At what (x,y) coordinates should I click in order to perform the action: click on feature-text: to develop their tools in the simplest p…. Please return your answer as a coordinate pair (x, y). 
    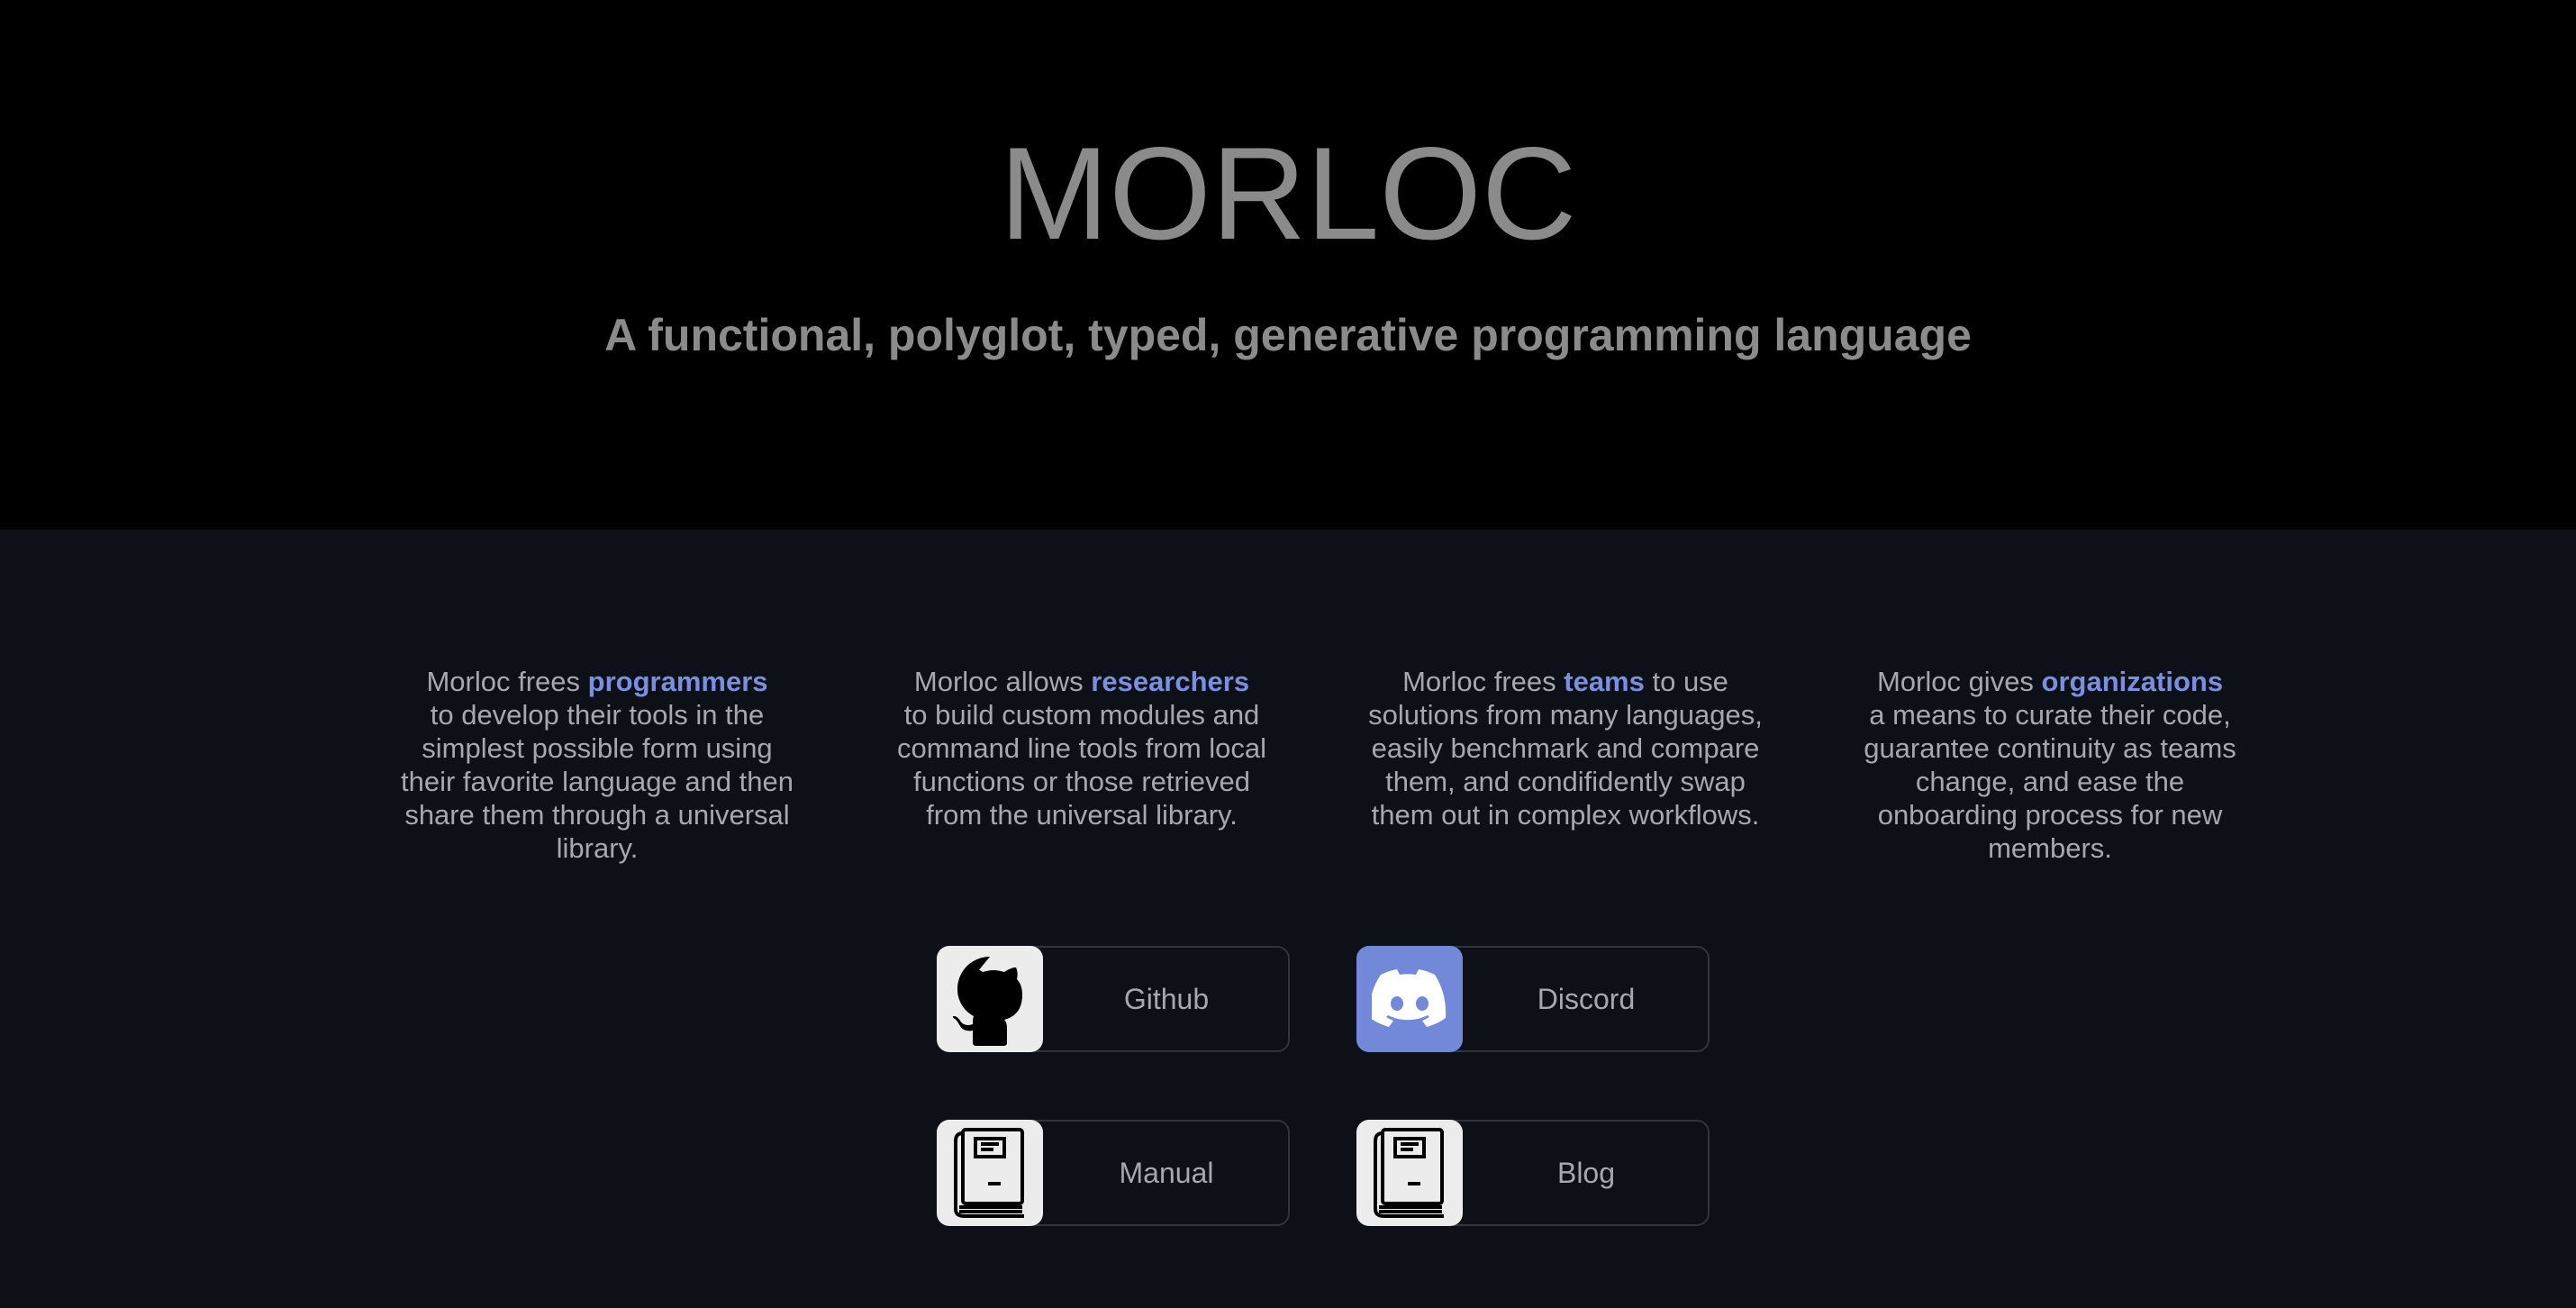
    Looking at the image, I should click on (597, 781).